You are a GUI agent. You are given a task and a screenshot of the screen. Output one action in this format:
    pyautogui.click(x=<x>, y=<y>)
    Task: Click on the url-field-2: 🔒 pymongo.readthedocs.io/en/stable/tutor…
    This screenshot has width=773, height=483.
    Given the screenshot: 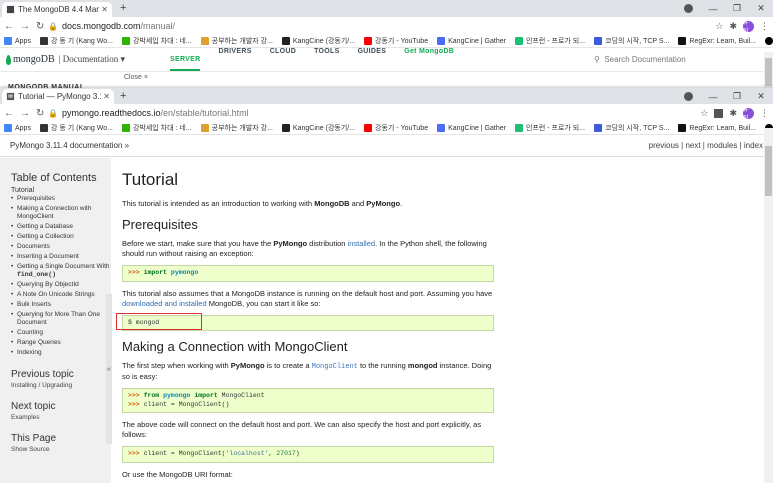 What is the action you would take?
    pyautogui.click(x=148, y=113)
    